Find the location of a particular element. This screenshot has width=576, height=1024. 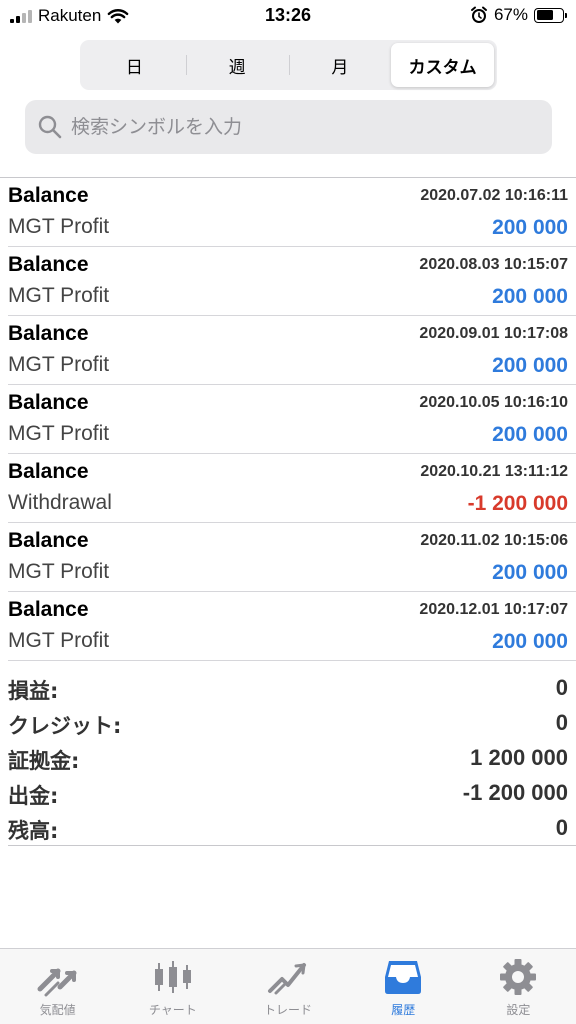

quotes-icon is located at coordinates (57, 982).